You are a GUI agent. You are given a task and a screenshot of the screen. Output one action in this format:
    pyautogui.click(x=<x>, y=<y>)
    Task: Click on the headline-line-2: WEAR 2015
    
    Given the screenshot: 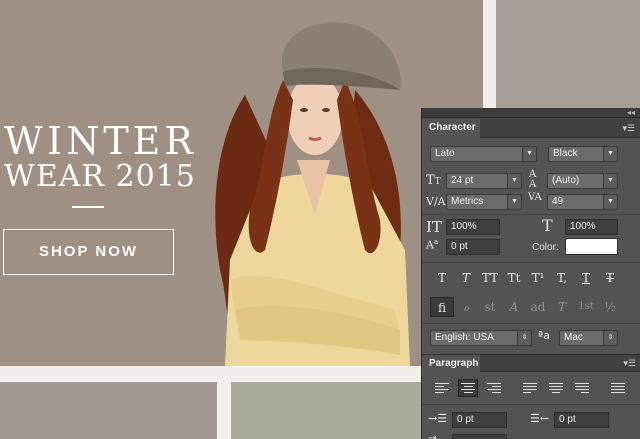 What is the action you would take?
    pyautogui.click(x=100, y=176)
    